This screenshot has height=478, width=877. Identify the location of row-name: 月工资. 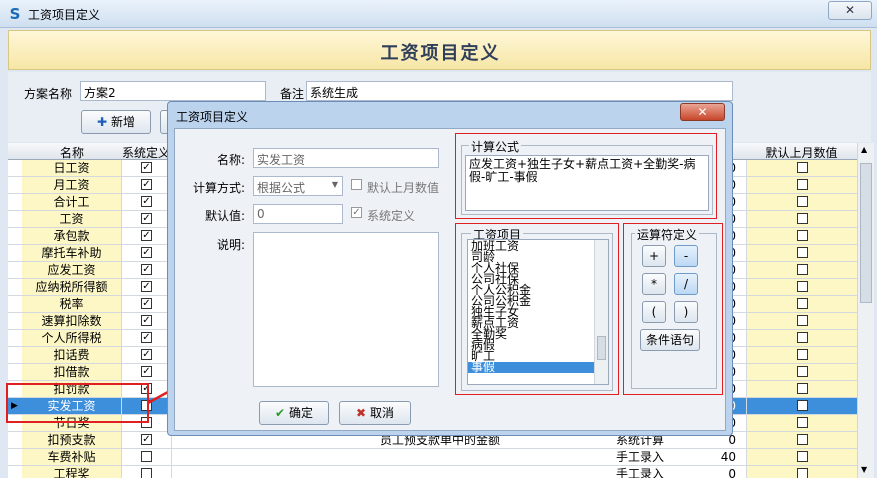
(72, 185).